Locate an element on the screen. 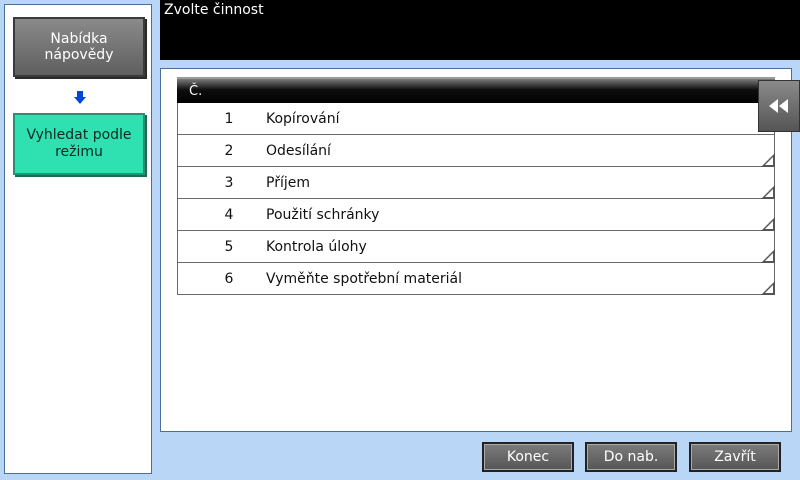  table-row: 6 Vyměňte spotřební materiál is located at coordinates (476, 279).